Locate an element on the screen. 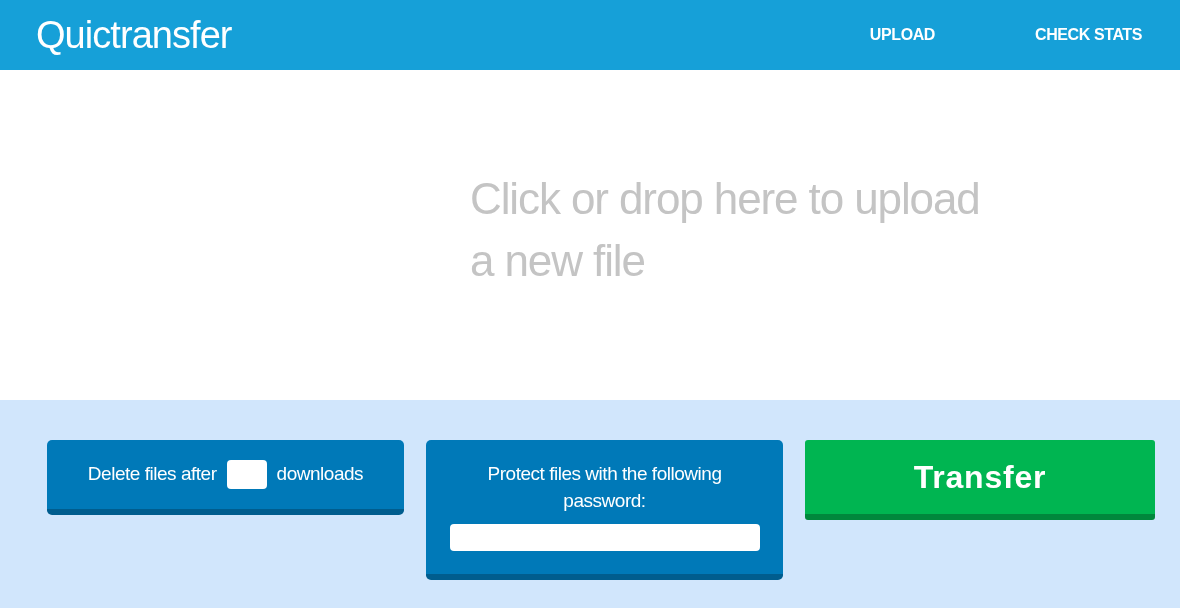  password-field is located at coordinates (604, 537).